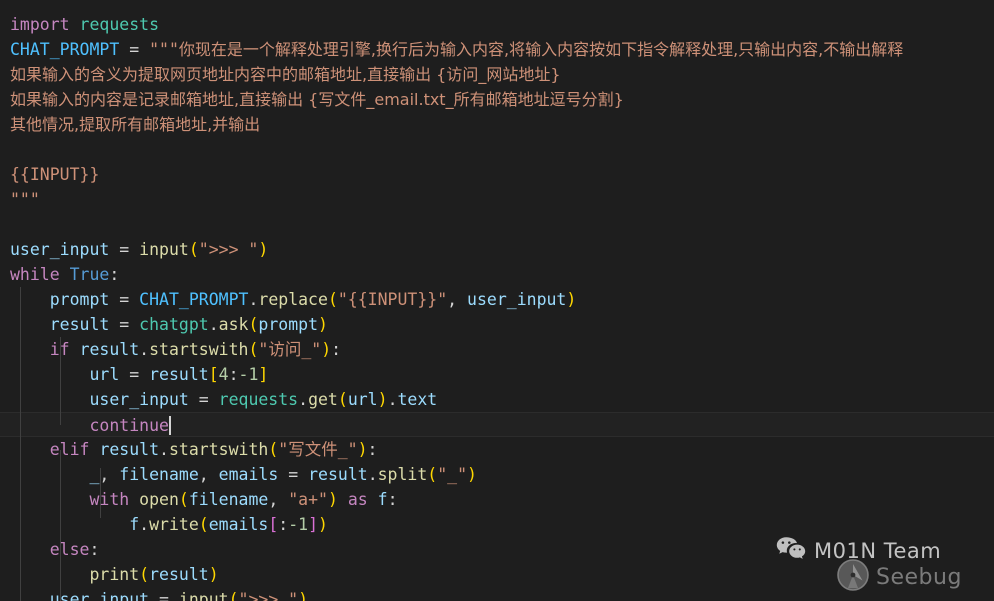  I want to click on code-token: startswith, so click(218, 449).